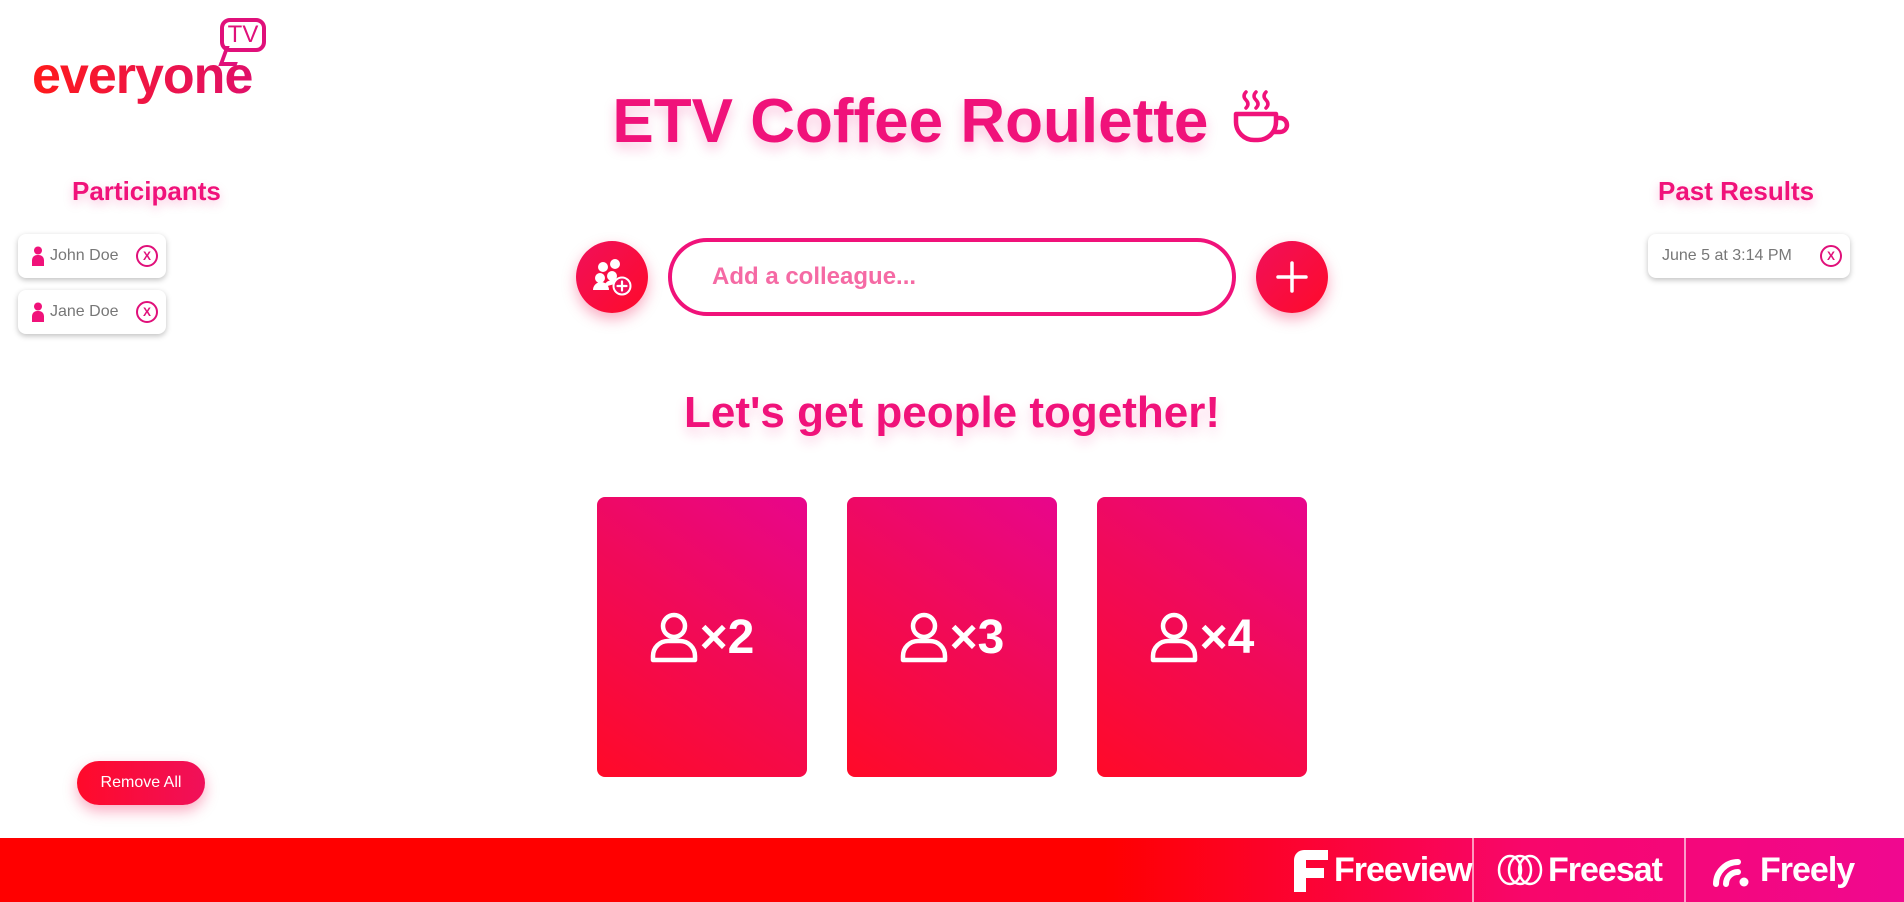  Describe the element at coordinates (952, 277) in the screenshot. I see `colleague-input` at that location.